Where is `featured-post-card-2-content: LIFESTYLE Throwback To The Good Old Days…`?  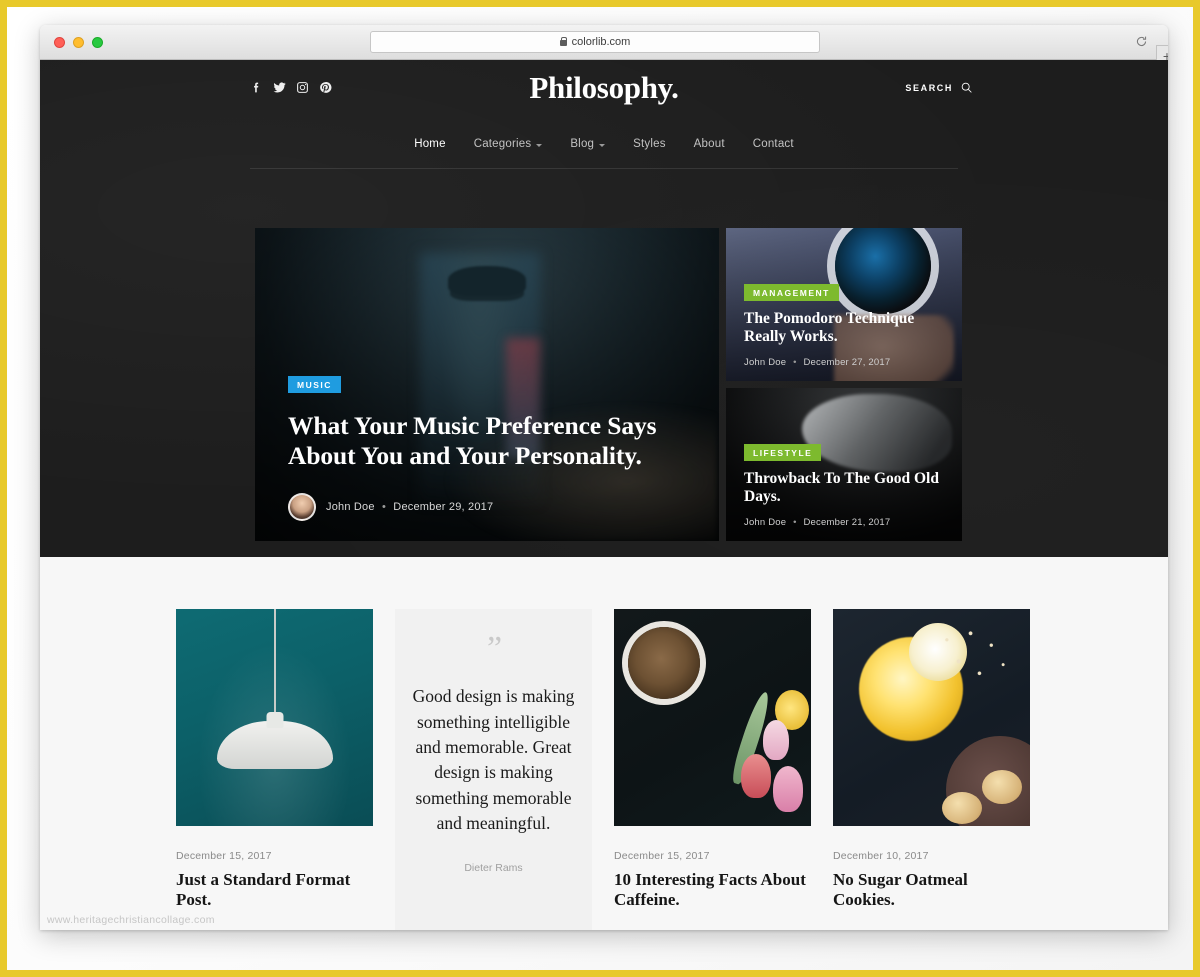
featured-post-card-2-content: LIFESTYLE Throwback To The Good Old Days… is located at coordinates (846, 485).